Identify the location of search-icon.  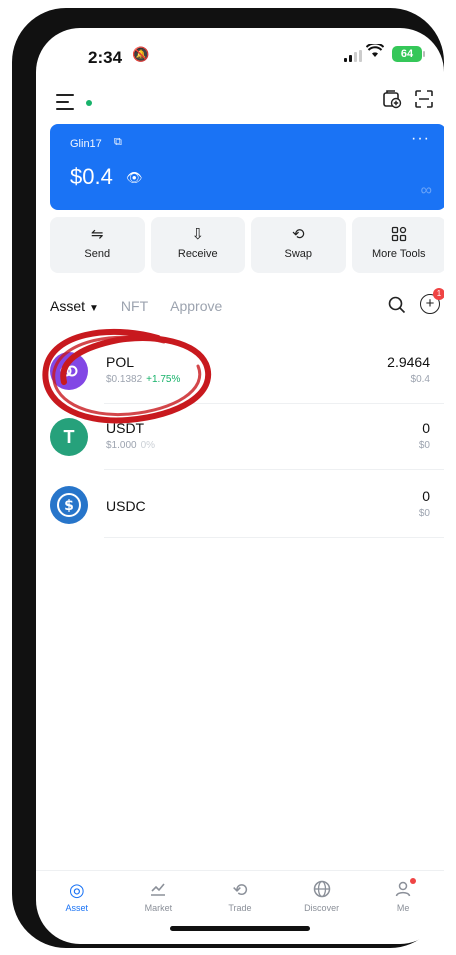
(397, 307).